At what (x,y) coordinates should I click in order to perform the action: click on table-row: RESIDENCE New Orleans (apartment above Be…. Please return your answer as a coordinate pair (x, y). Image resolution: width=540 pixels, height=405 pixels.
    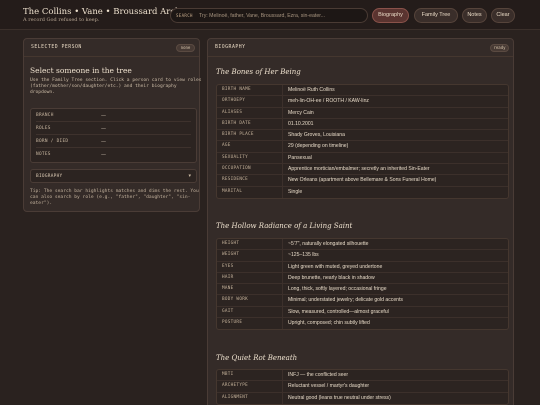
    Looking at the image, I should click on (362, 181).